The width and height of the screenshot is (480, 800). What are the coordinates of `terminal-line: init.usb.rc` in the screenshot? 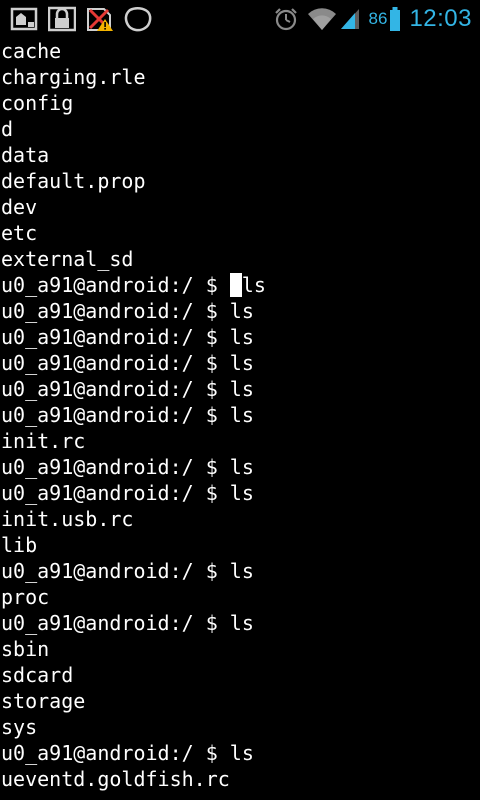 It's located at (67, 519).